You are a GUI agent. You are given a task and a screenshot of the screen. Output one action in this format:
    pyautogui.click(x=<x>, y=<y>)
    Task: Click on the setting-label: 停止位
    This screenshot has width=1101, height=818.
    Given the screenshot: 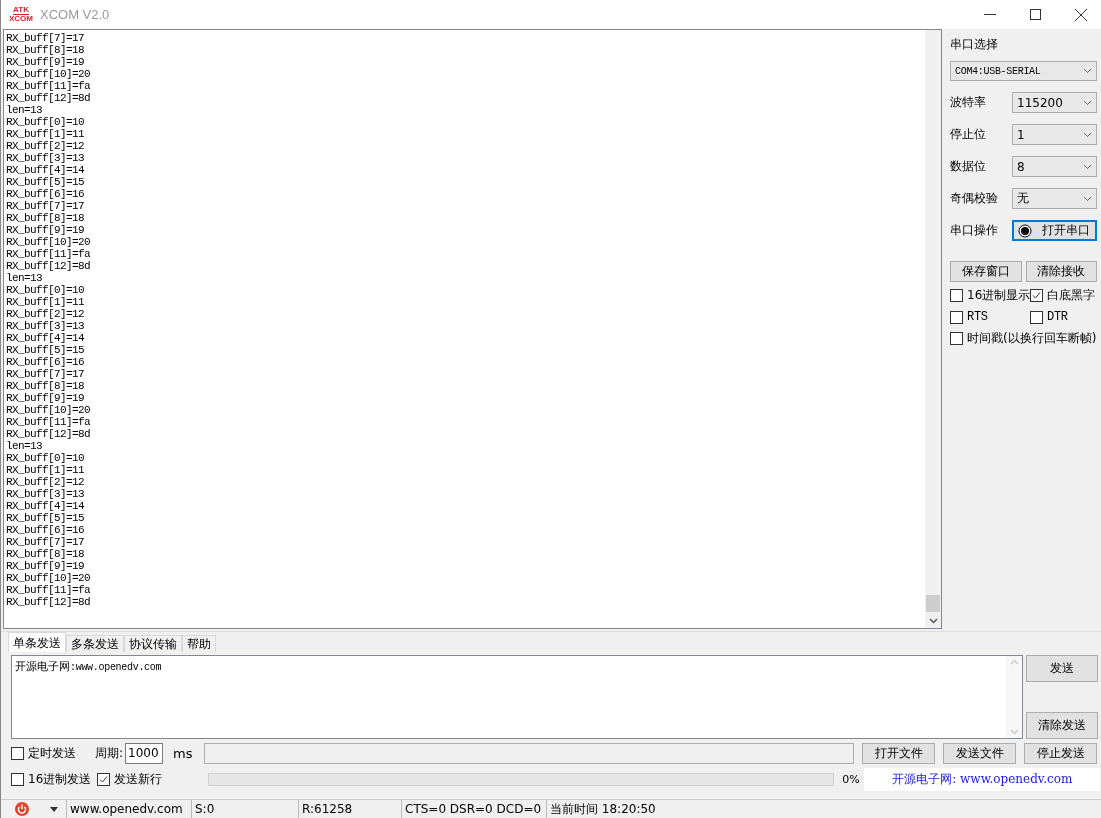 What is the action you would take?
    pyautogui.click(x=968, y=134)
    